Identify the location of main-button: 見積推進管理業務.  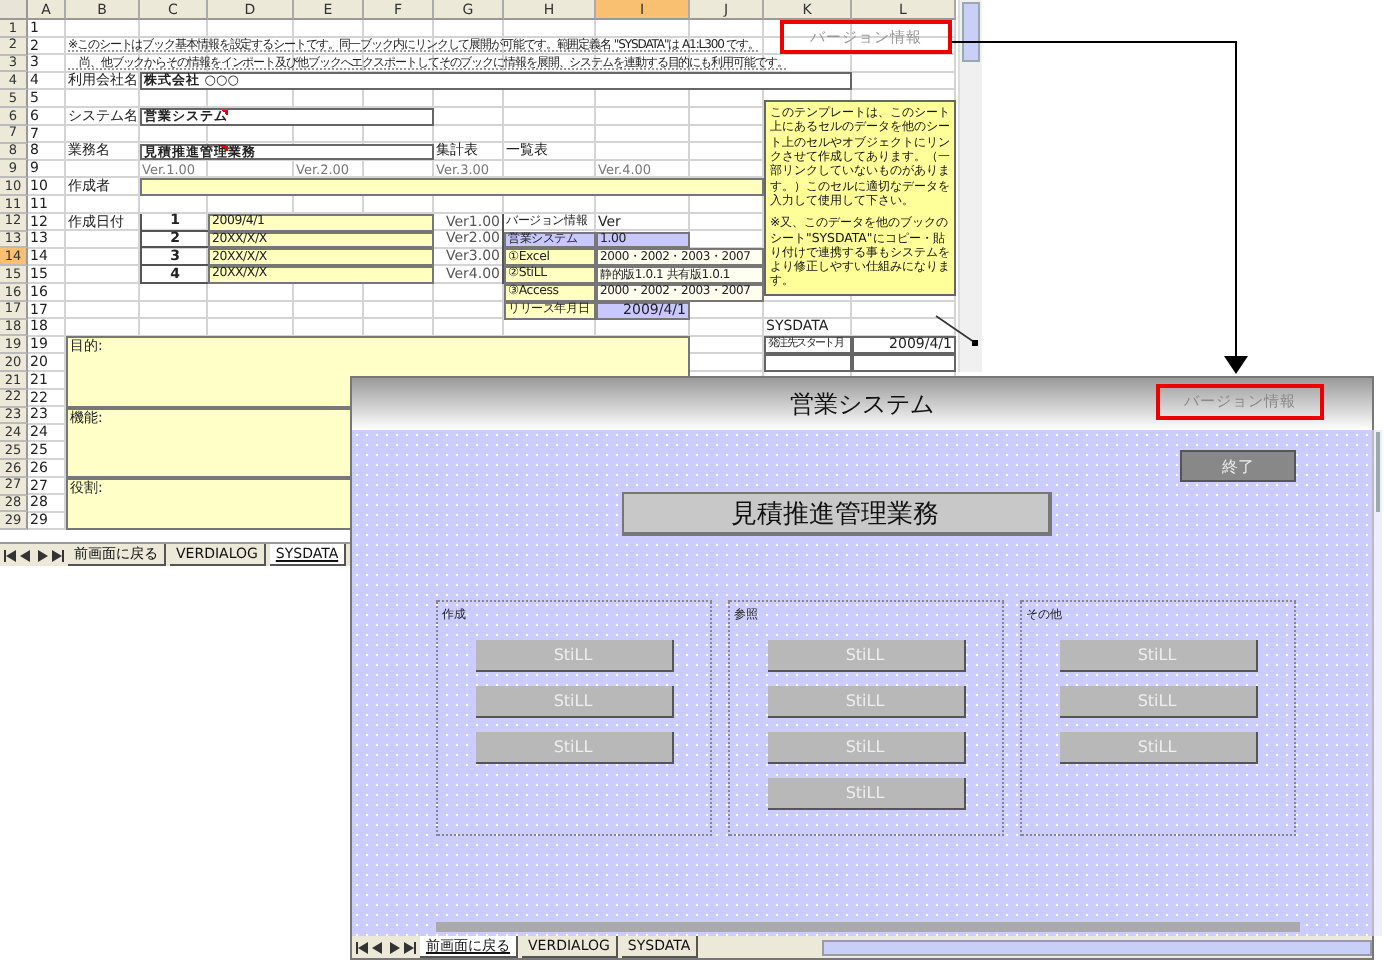
(836, 514).